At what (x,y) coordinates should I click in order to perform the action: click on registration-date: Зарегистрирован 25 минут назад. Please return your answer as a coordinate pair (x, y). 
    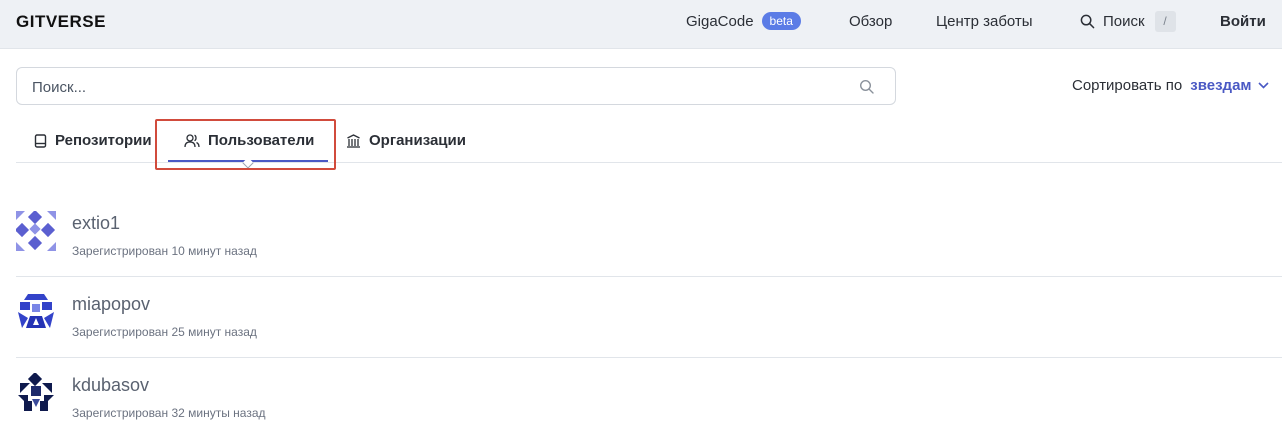
    Looking at the image, I should click on (164, 332).